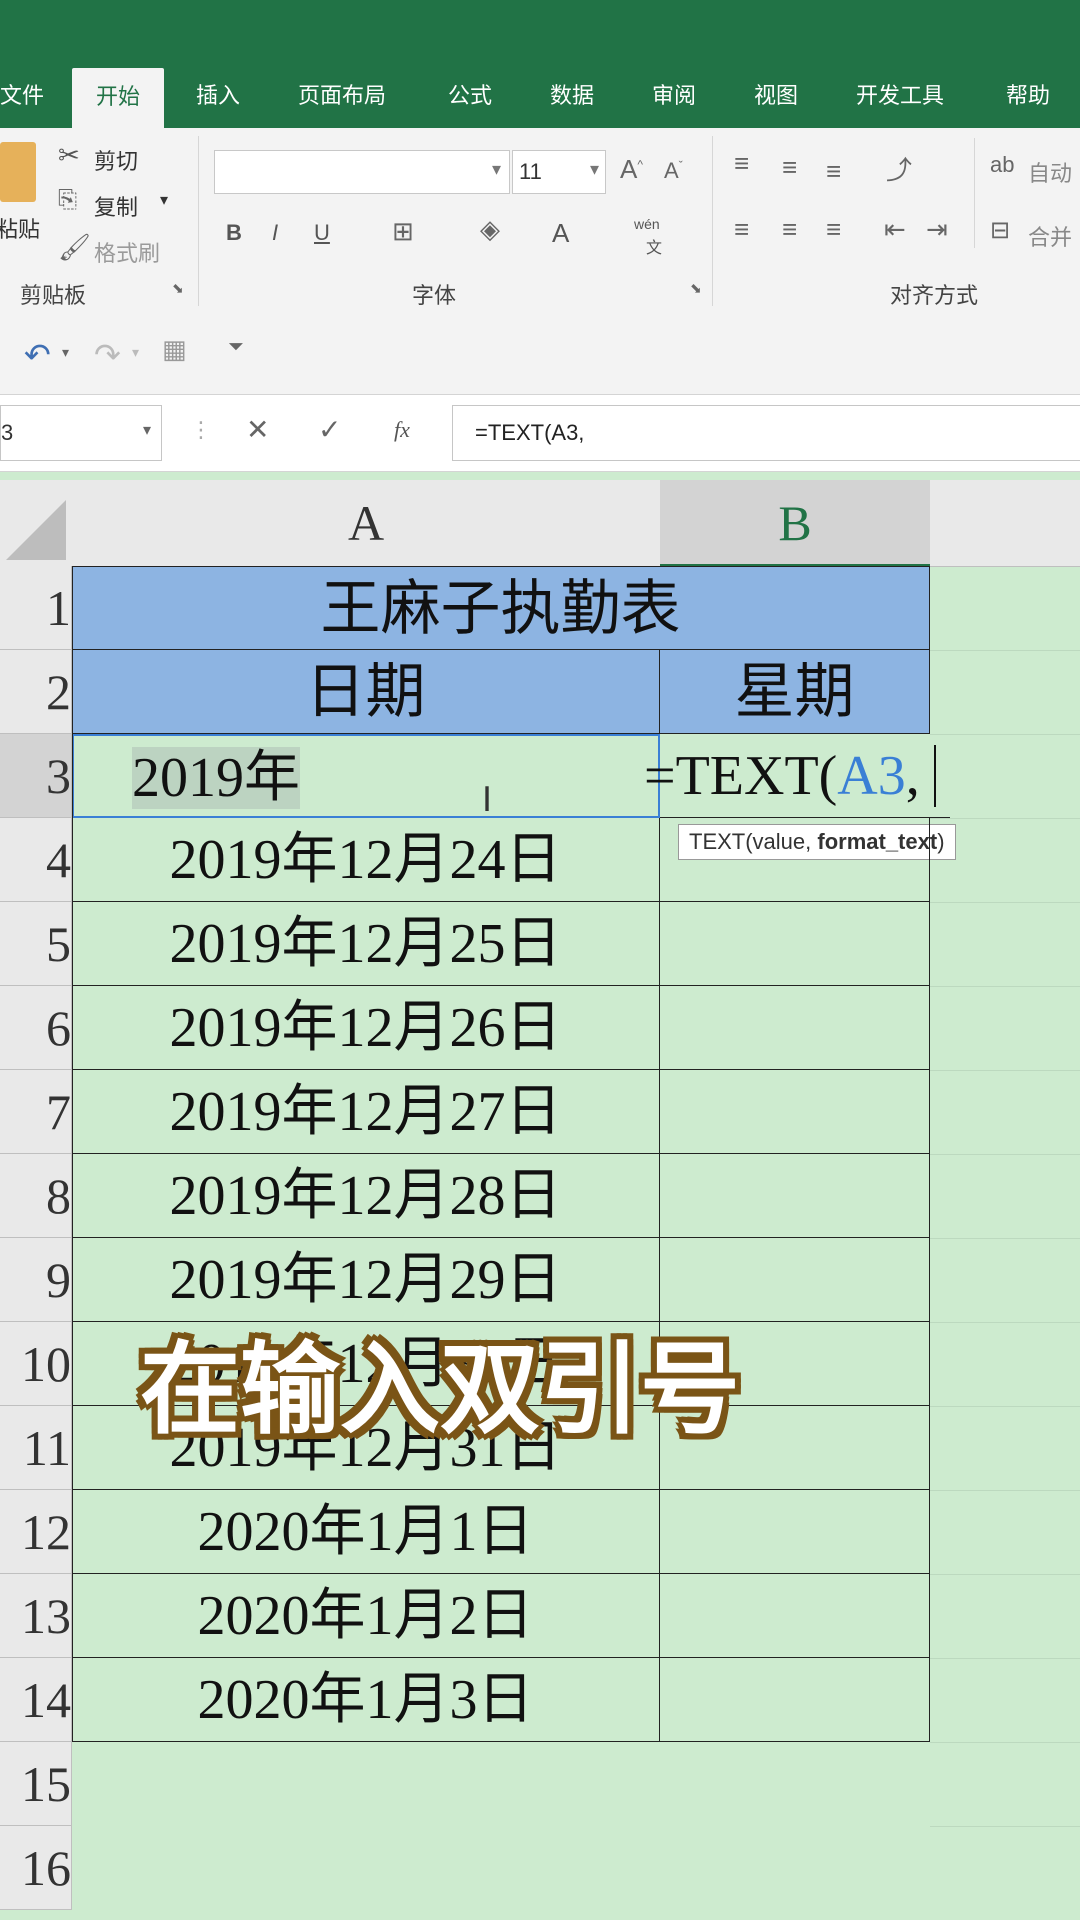 Image resolution: width=1080 pixels, height=1920 pixels. What do you see at coordinates (659, 238) in the screenshot?
I see `phonetic-button: wén 文` at bounding box center [659, 238].